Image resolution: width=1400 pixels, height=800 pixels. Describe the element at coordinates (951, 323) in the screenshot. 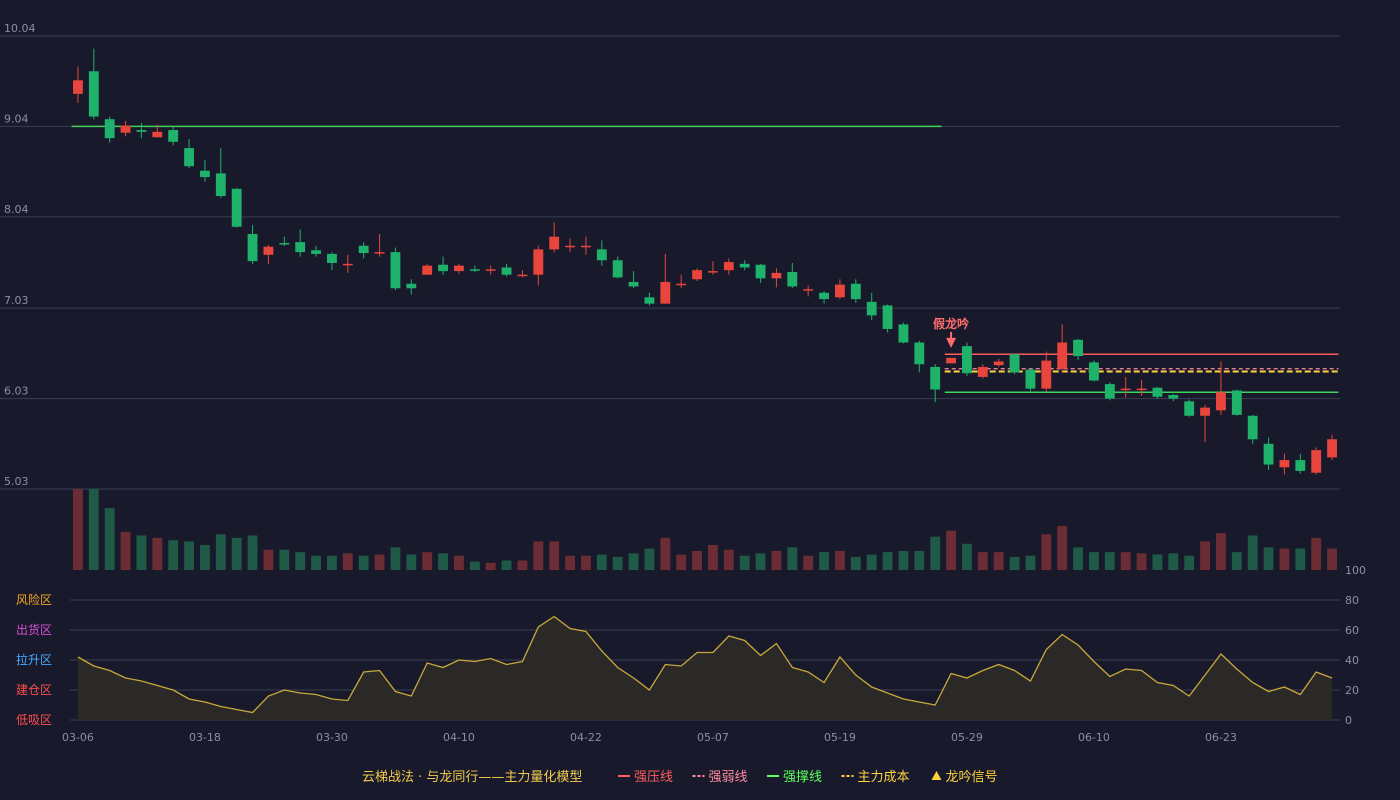

I see `signal-label: 假龙吟` at that location.